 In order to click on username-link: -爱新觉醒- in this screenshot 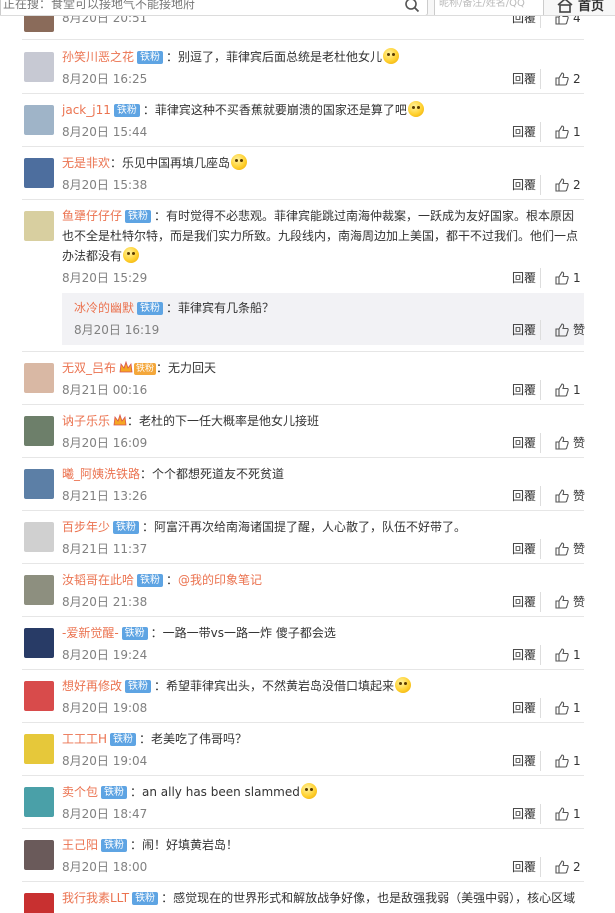, I will do `click(90, 633)`.